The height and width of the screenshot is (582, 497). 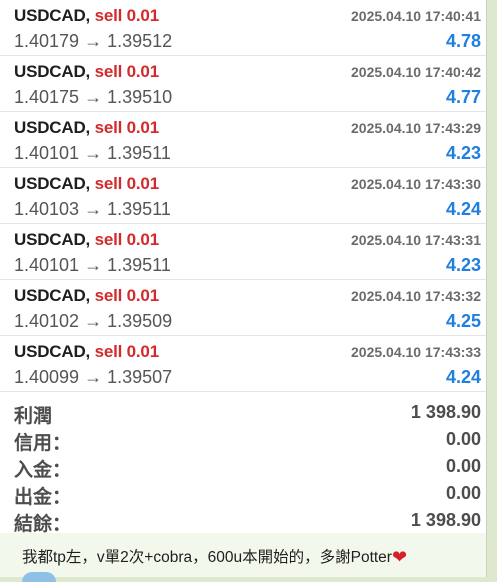 I want to click on trade-profit: 4.77, so click(x=463, y=97).